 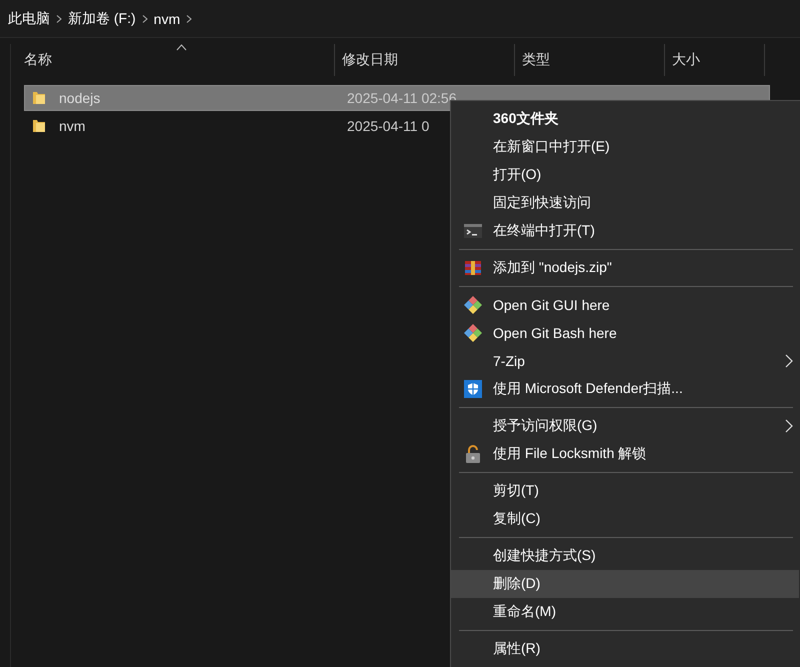 I want to click on breadcrumb-item: 新加卷 (F:), so click(x=102, y=19).